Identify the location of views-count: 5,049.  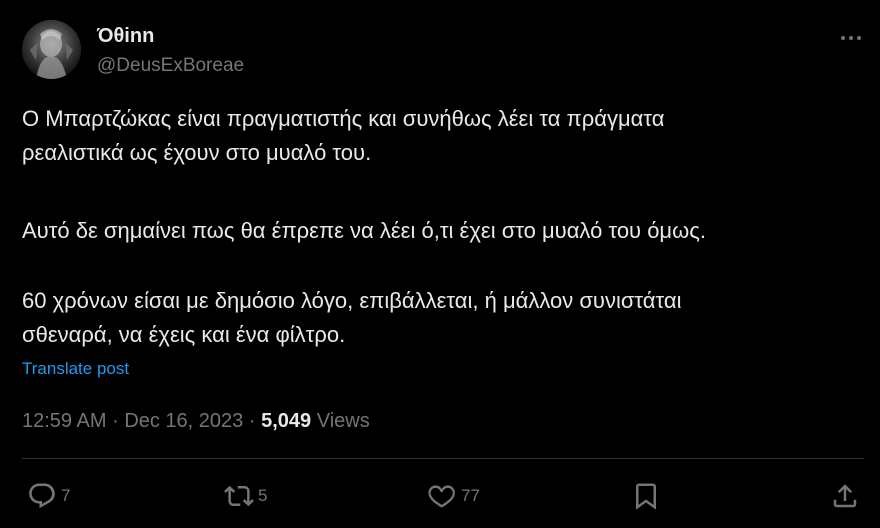
(286, 421).